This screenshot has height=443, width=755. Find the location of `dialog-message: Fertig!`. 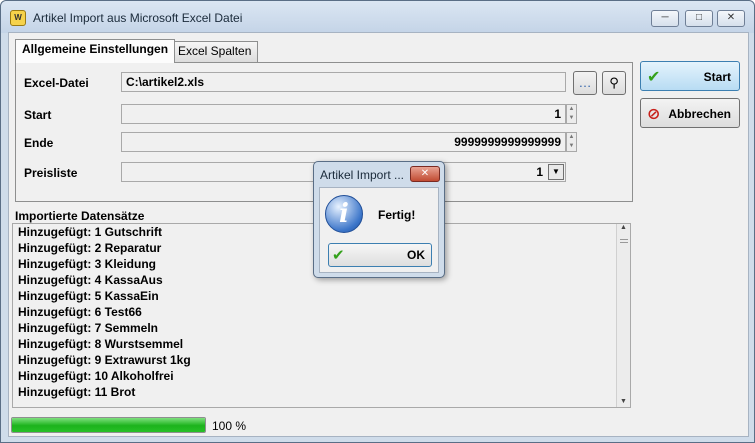

dialog-message: Fertig! is located at coordinates (397, 215).